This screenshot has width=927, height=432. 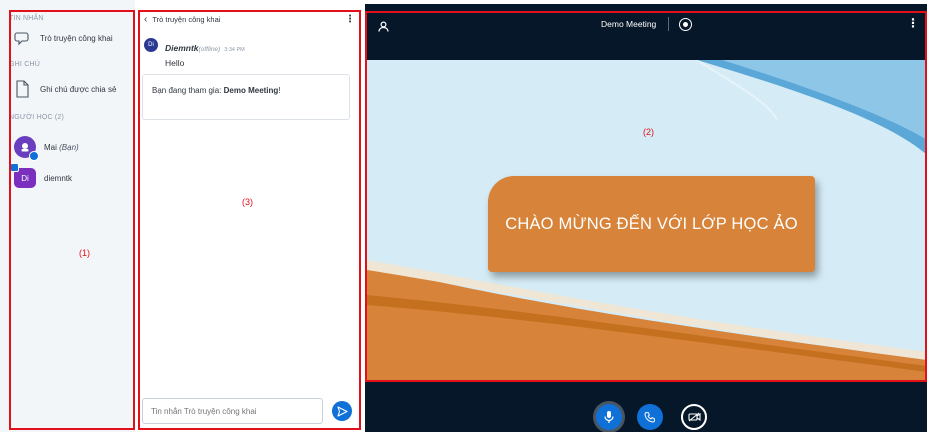 I want to click on chat-title: Trò truyện công khai, so click(x=186, y=19).